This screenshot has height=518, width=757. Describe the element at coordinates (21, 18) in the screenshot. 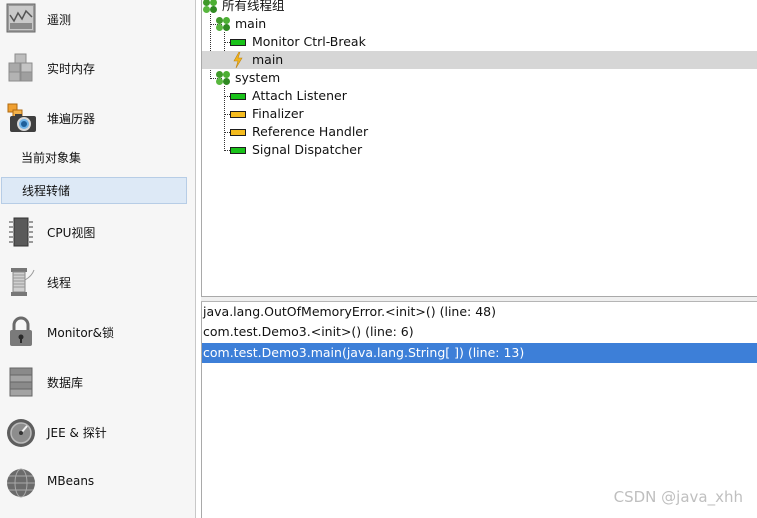

I see `telemetry-icon` at that location.